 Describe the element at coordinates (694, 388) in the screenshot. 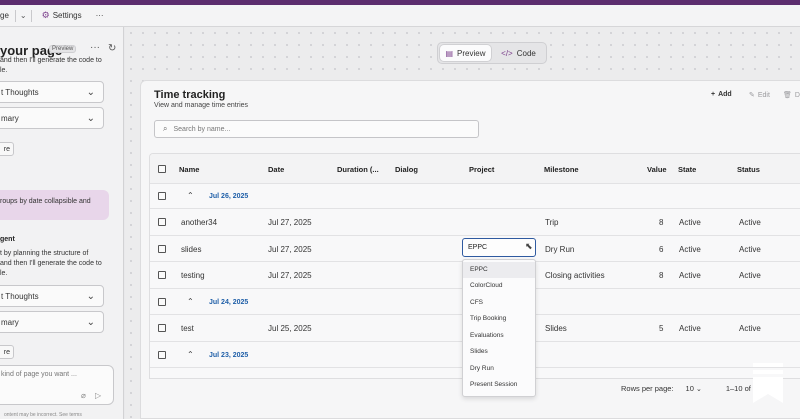

I see `rows-per-page-select: 10 ⌄` at that location.